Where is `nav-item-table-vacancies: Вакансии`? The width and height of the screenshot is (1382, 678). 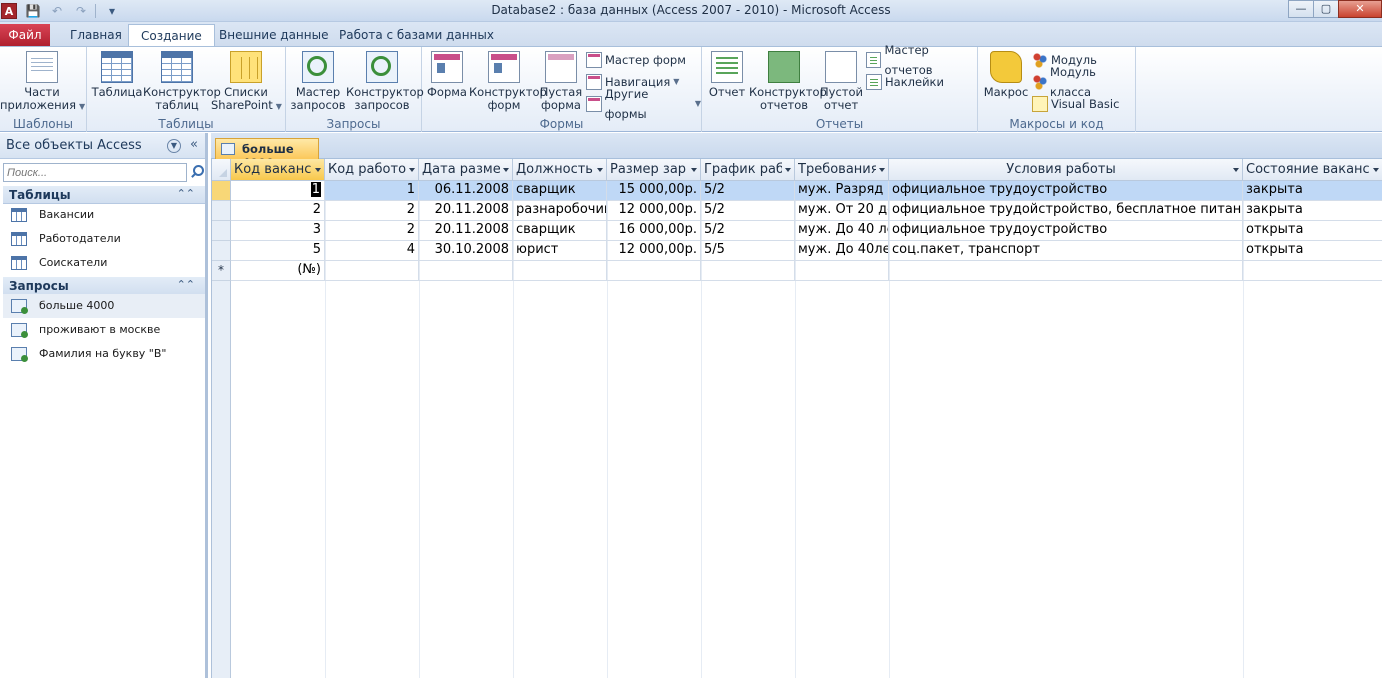
nav-item-table-vacancies: Вакансии is located at coordinates (104, 215).